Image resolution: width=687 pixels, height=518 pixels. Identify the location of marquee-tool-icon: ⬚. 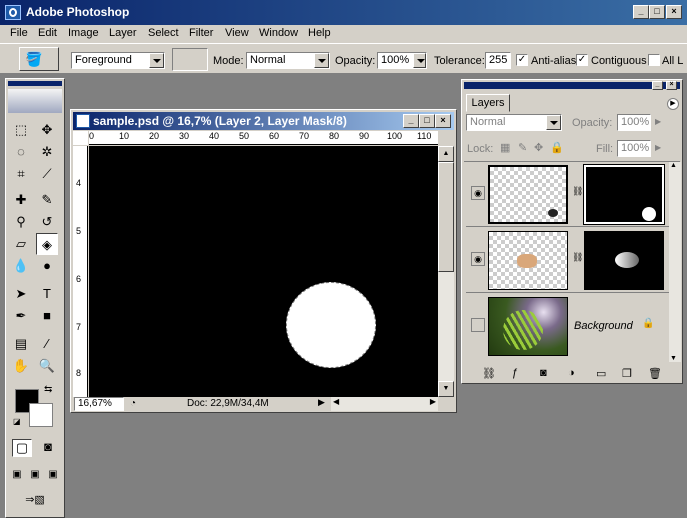
(21, 130).